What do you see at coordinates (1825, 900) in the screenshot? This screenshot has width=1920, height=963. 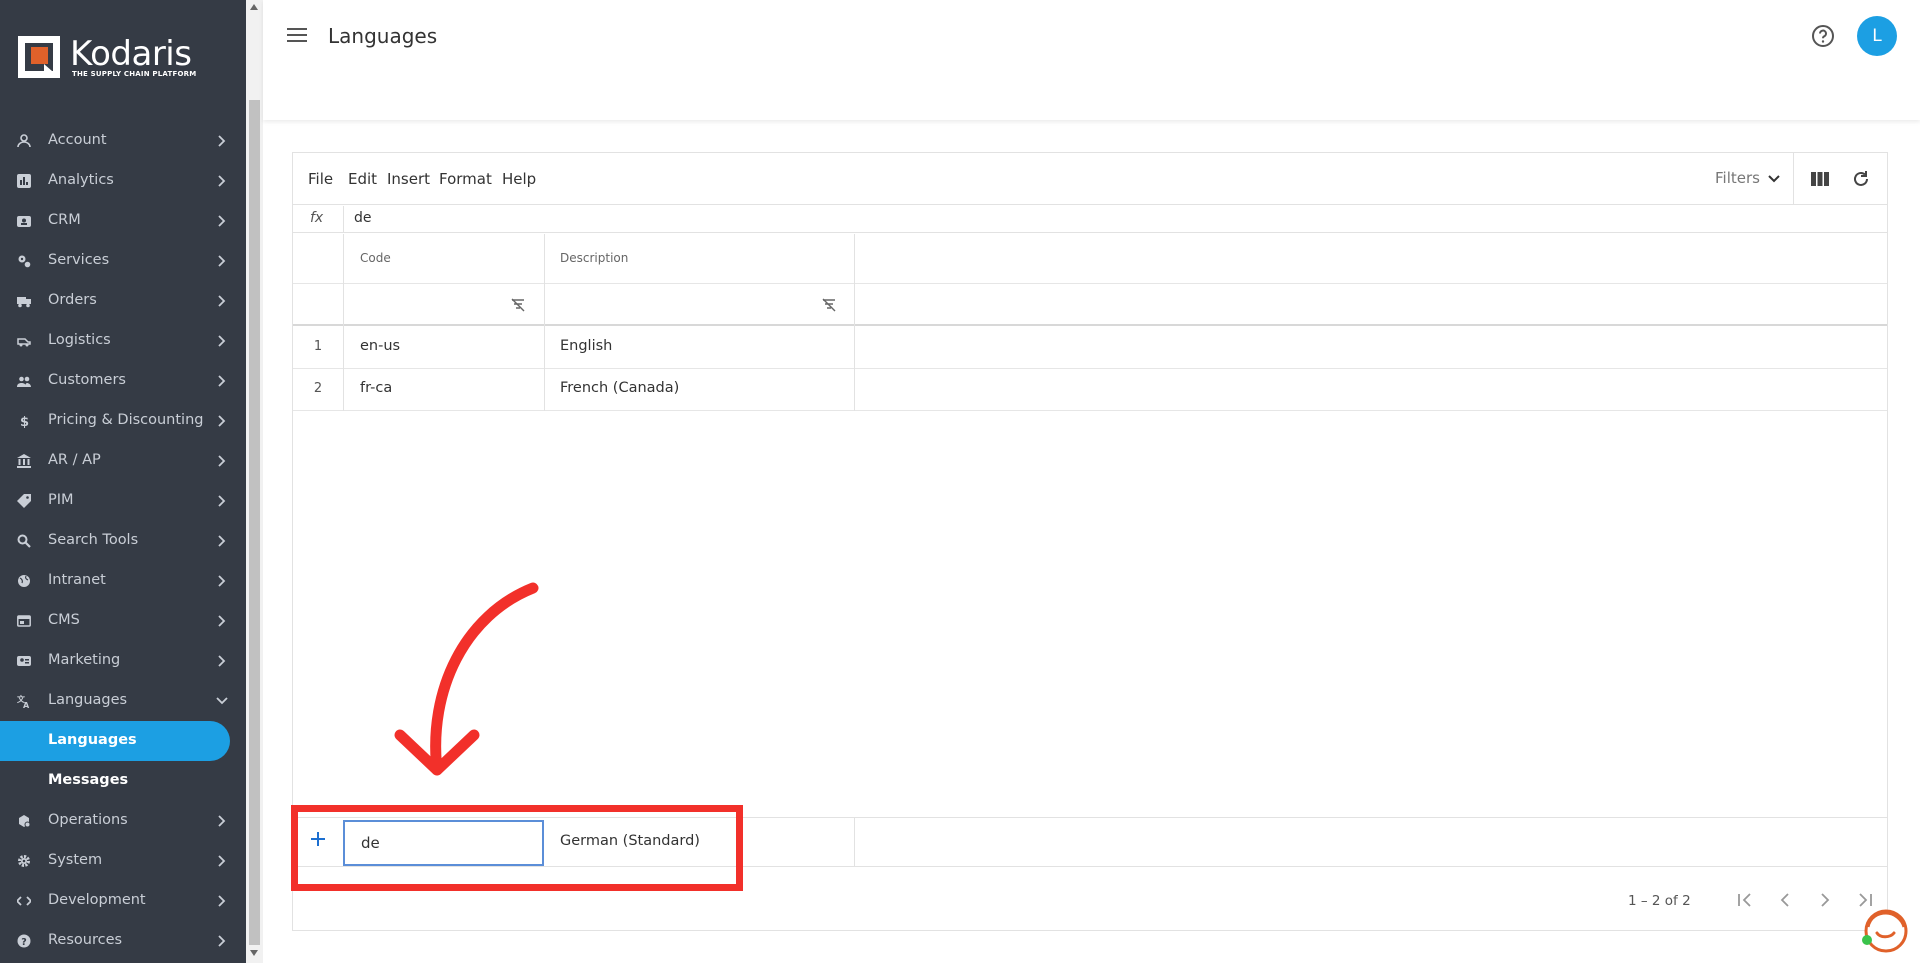 I see `next-page-icon` at bounding box center [1825, 900].